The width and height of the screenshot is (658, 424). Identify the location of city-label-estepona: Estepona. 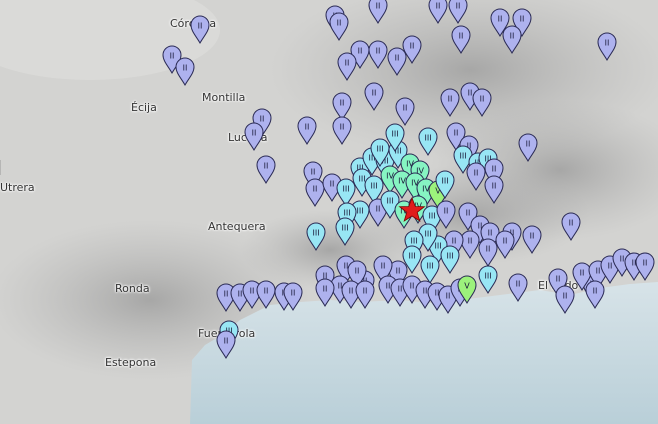
(131, 362).